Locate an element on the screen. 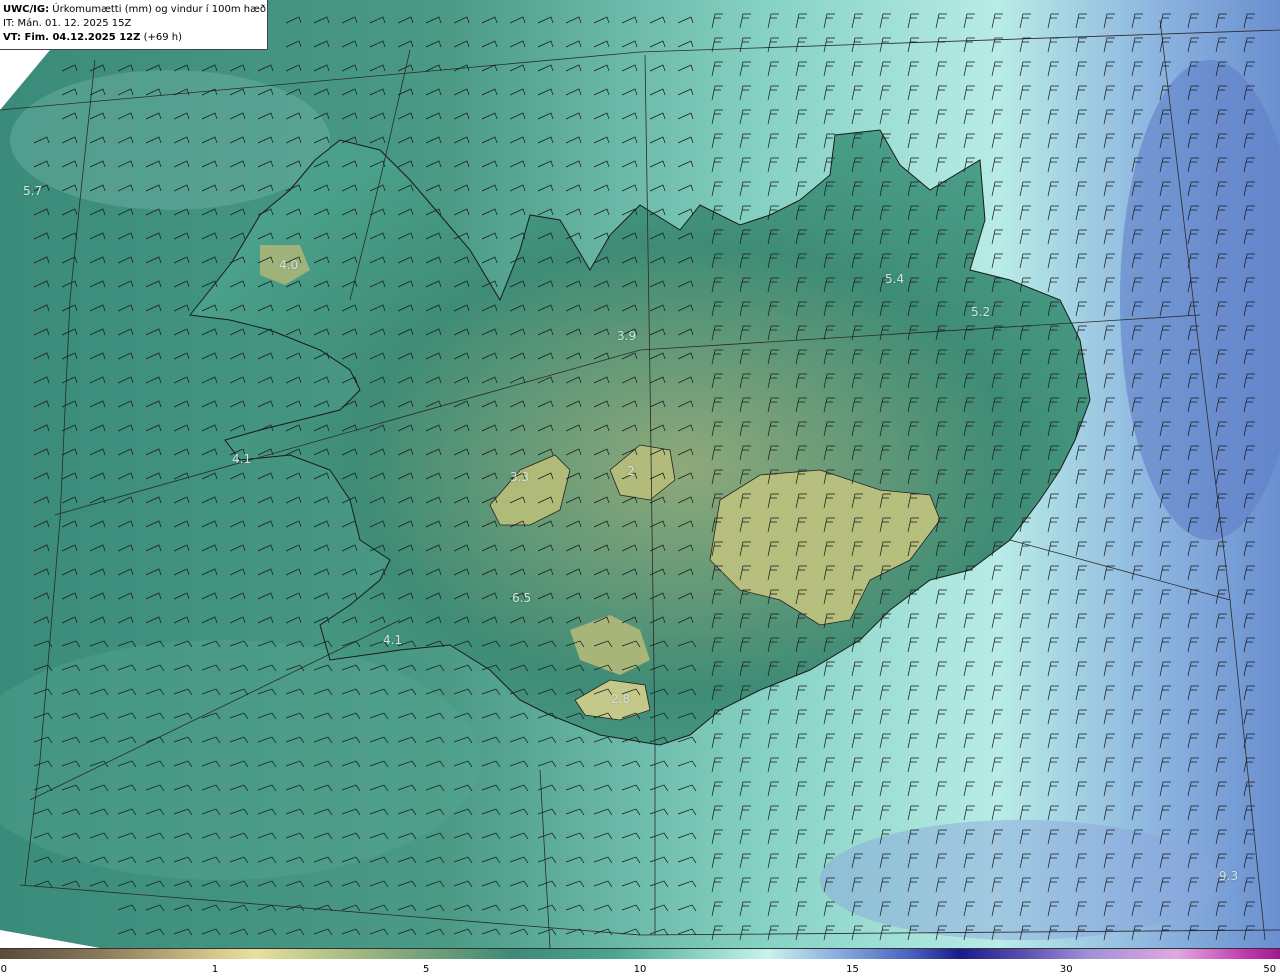 The width and height of the screenshot is (1280, 978). colorbar-tick-label: 5 is located at coordinates (426, 969).